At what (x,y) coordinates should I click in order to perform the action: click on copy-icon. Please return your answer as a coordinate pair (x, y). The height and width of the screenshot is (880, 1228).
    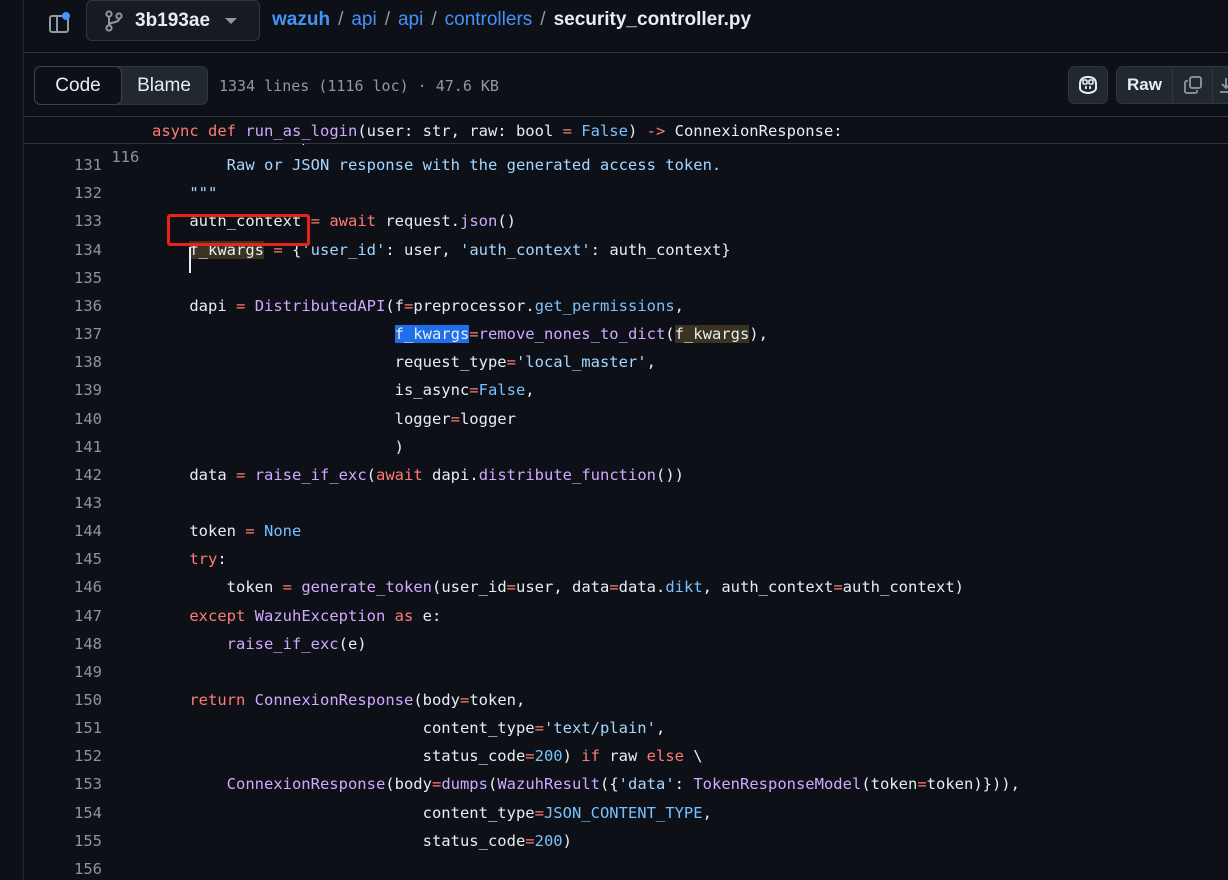
    Looking at the image, I should click on (1192, 85).